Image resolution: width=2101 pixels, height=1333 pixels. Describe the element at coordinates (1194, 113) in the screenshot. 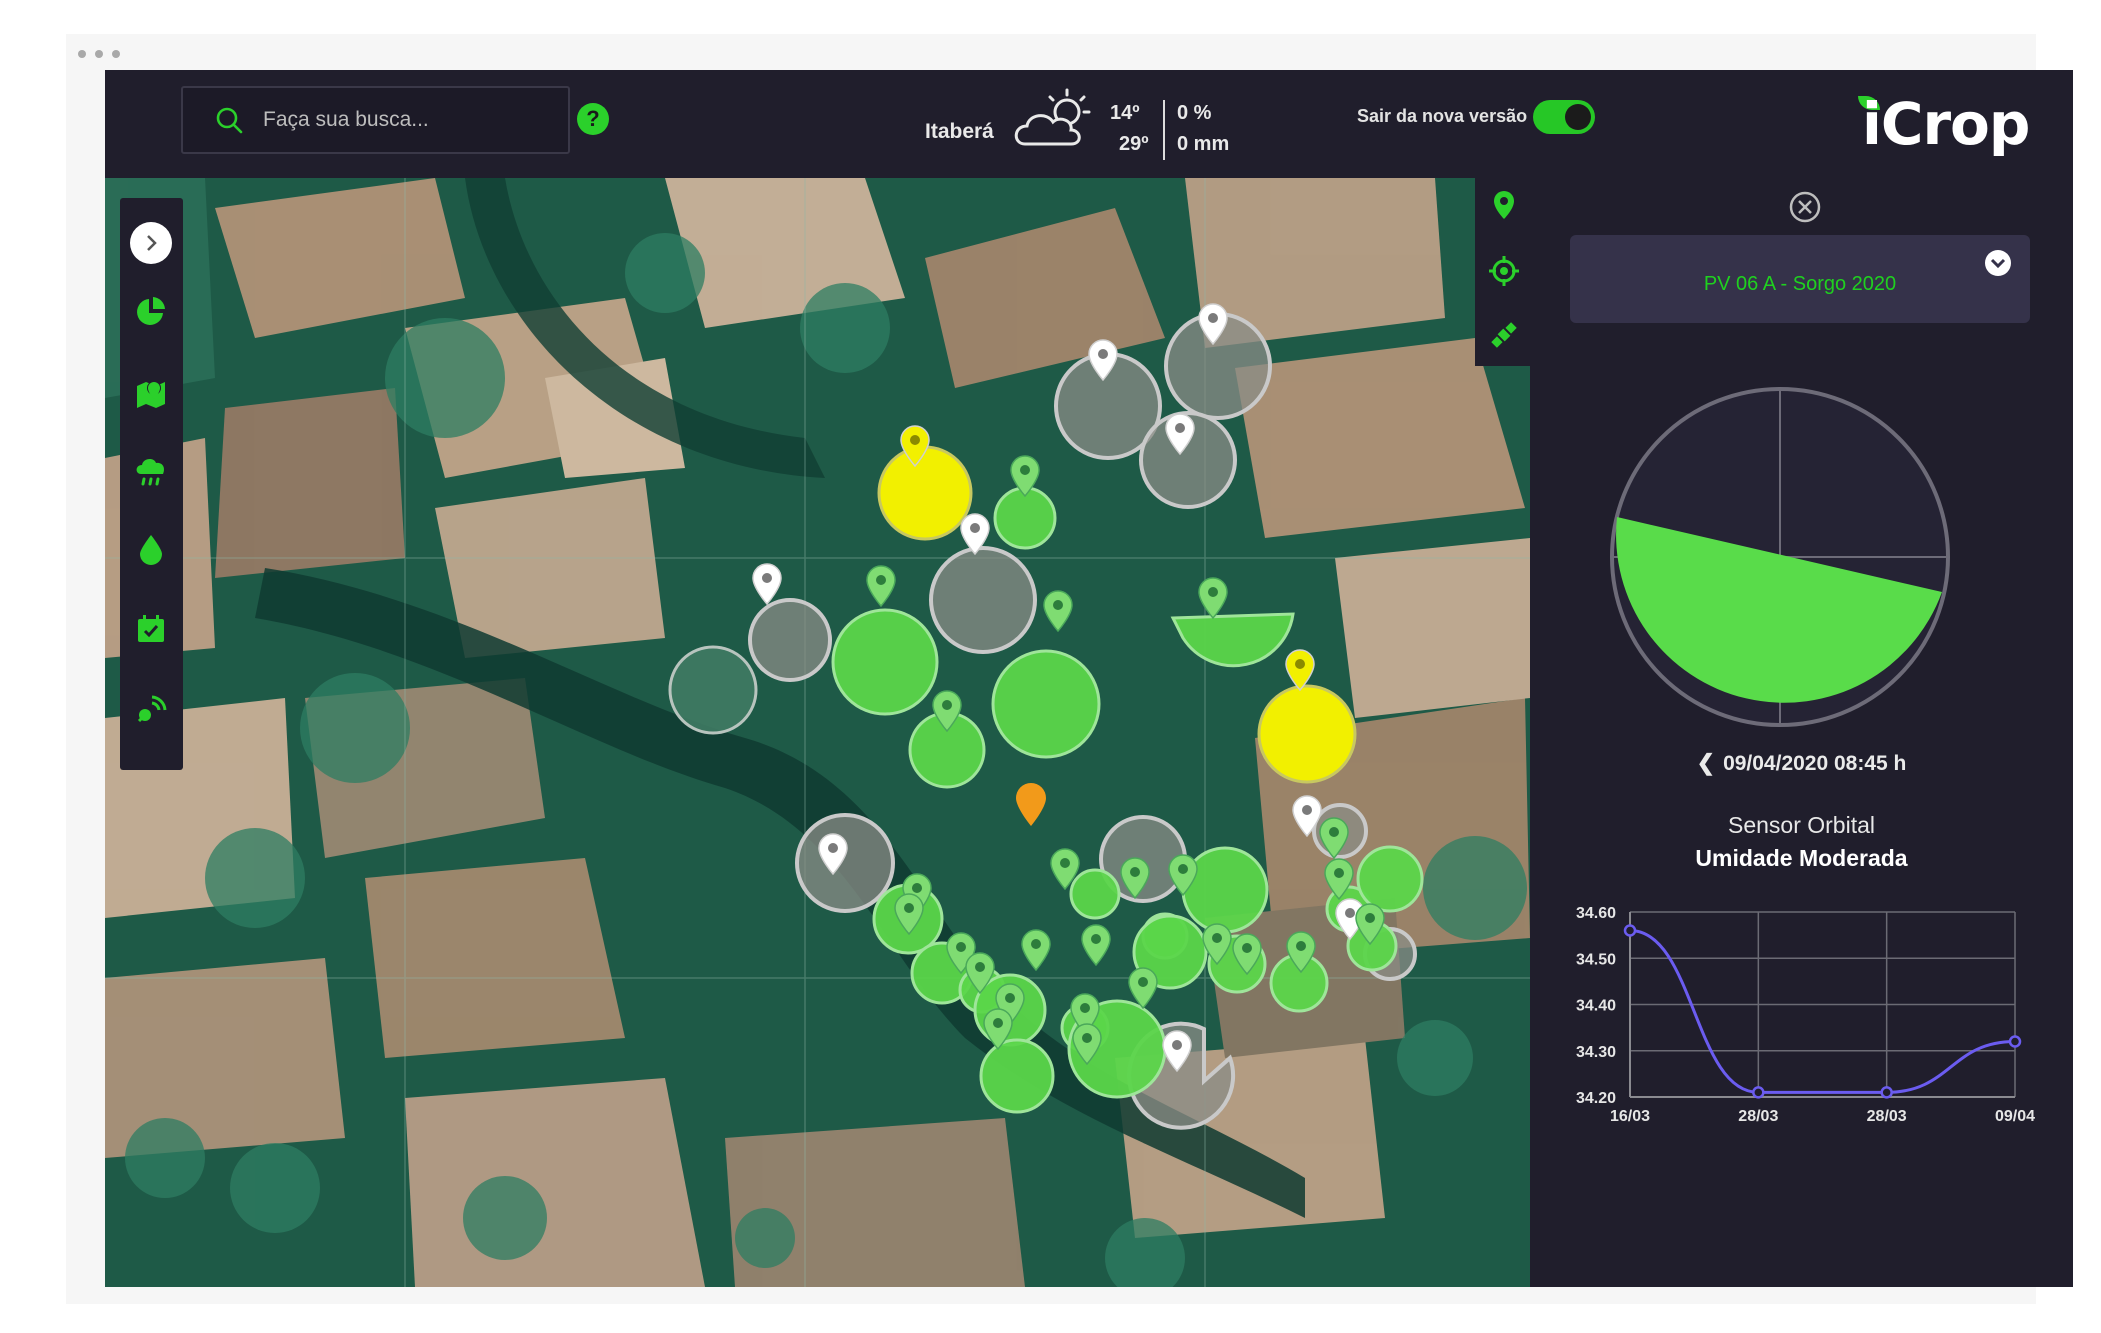

I see `rain-percent: 0 %` at that location.